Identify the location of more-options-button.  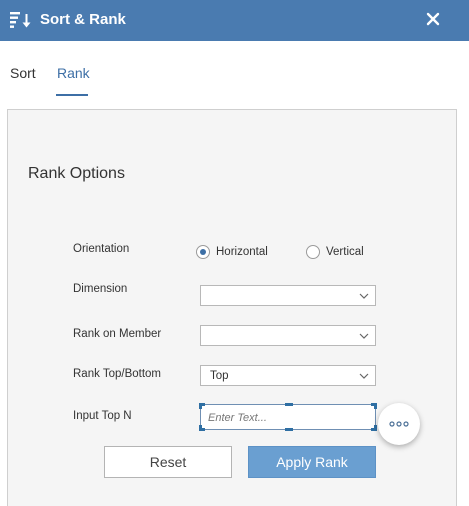
(399, 424).